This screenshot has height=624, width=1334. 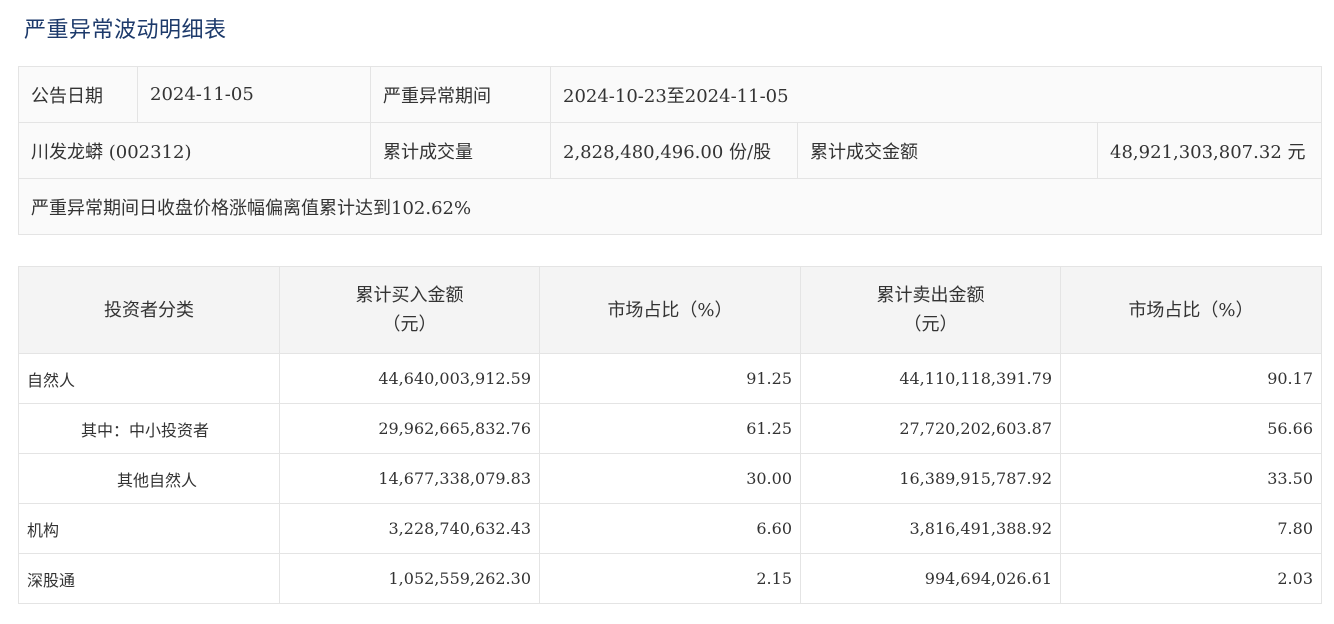 I want to click on sell-share-cell: 33.50, so click(x=1191, y=478).